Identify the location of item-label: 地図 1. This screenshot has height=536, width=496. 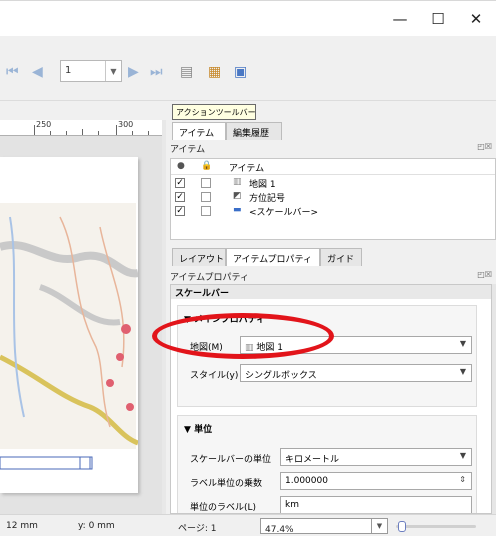
(262, 185).